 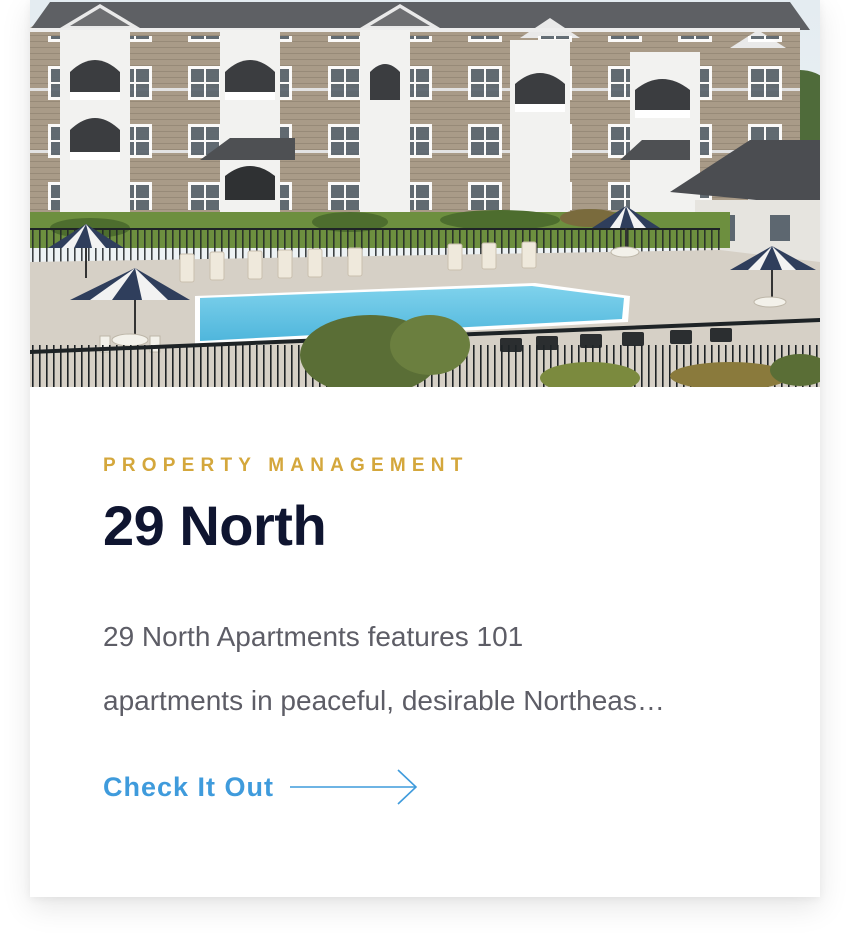 I want to click on category-label: PROPERTY MANAGEMENT, so click(x=286, y=465).